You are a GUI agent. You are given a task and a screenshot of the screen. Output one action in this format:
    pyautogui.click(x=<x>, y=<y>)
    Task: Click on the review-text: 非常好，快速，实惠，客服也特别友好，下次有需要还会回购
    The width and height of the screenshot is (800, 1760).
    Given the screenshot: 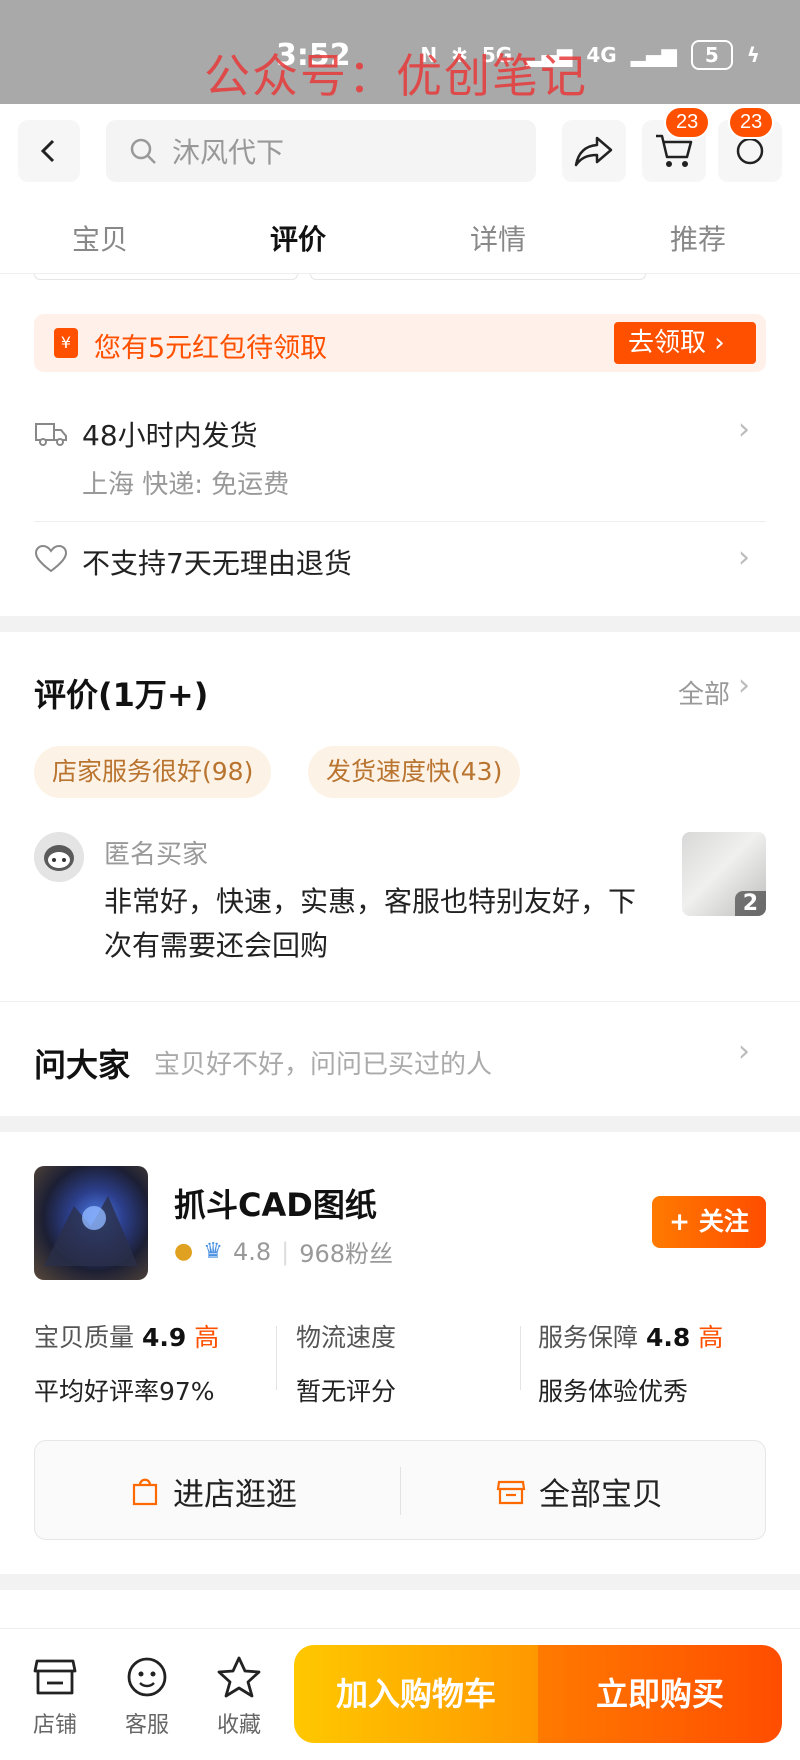 What is the action you would take?
    pyautogui.click(x=370, y=923)
    